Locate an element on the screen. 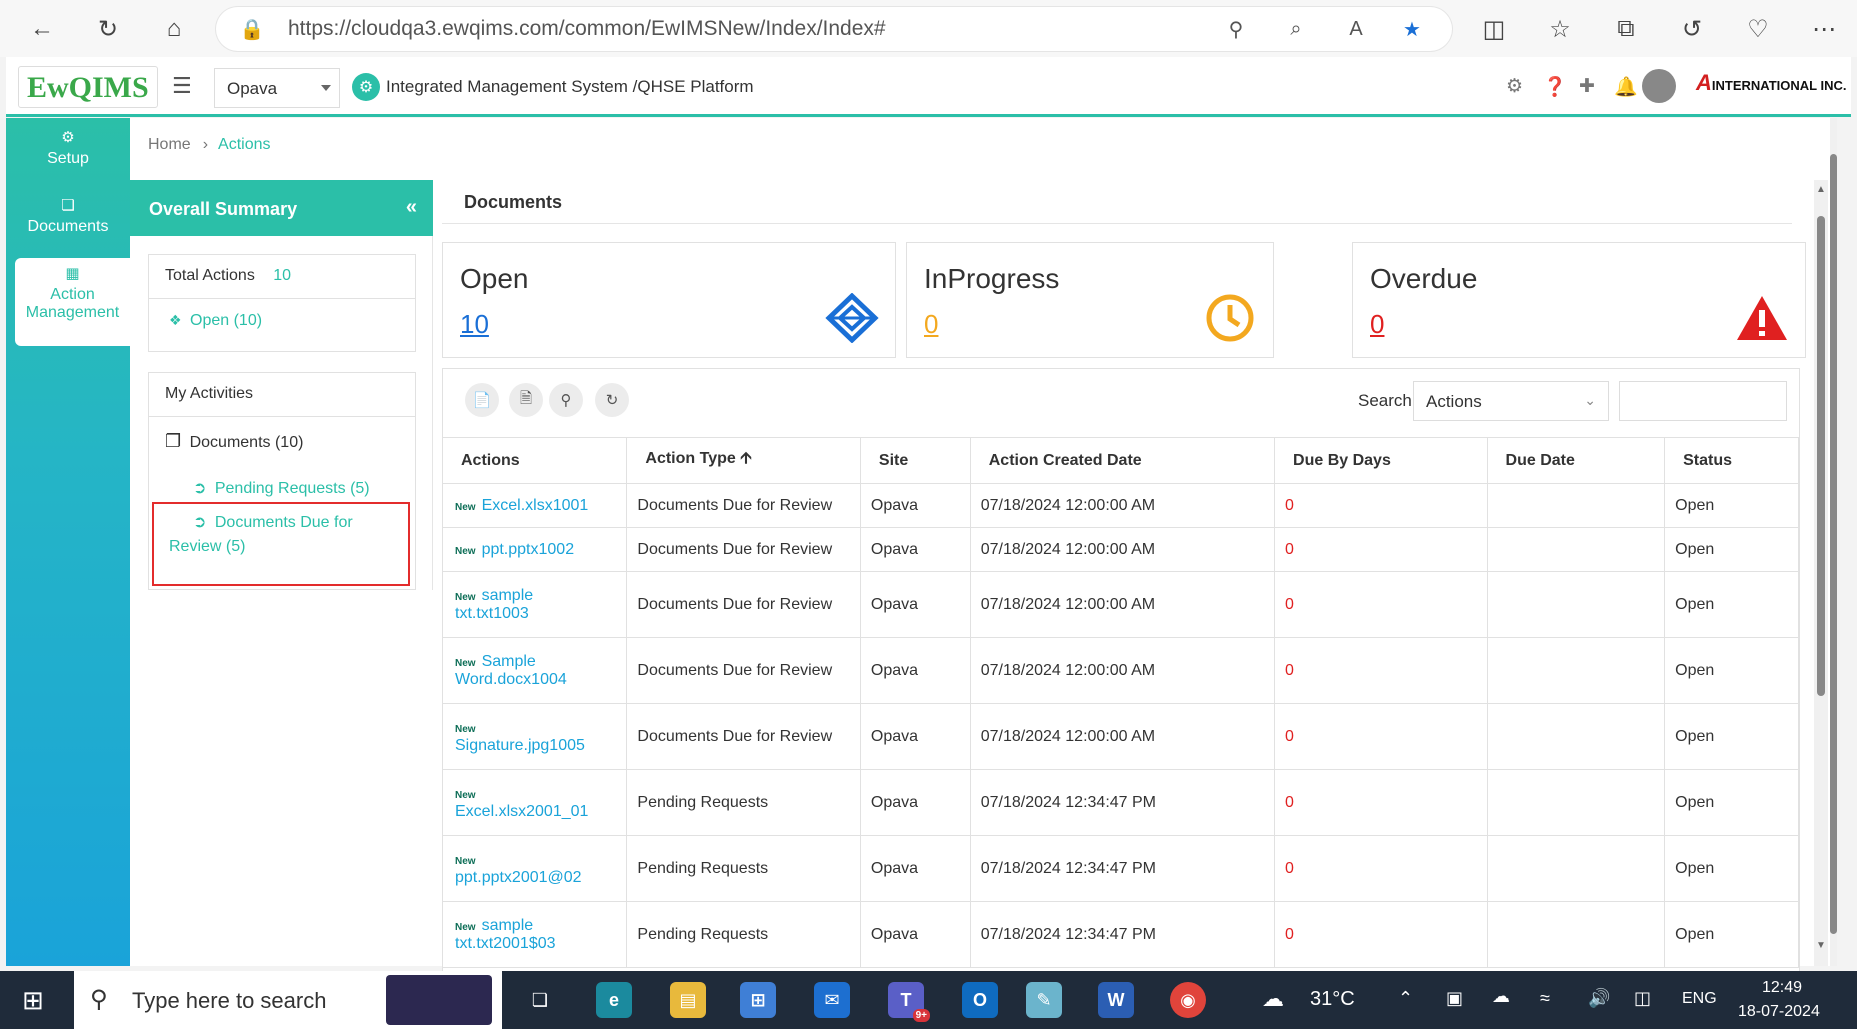 This screenshot has height=1029, width=1857. pending-requests-item: ➲ Pending Requests (5) is located at coordinates (281, 488).